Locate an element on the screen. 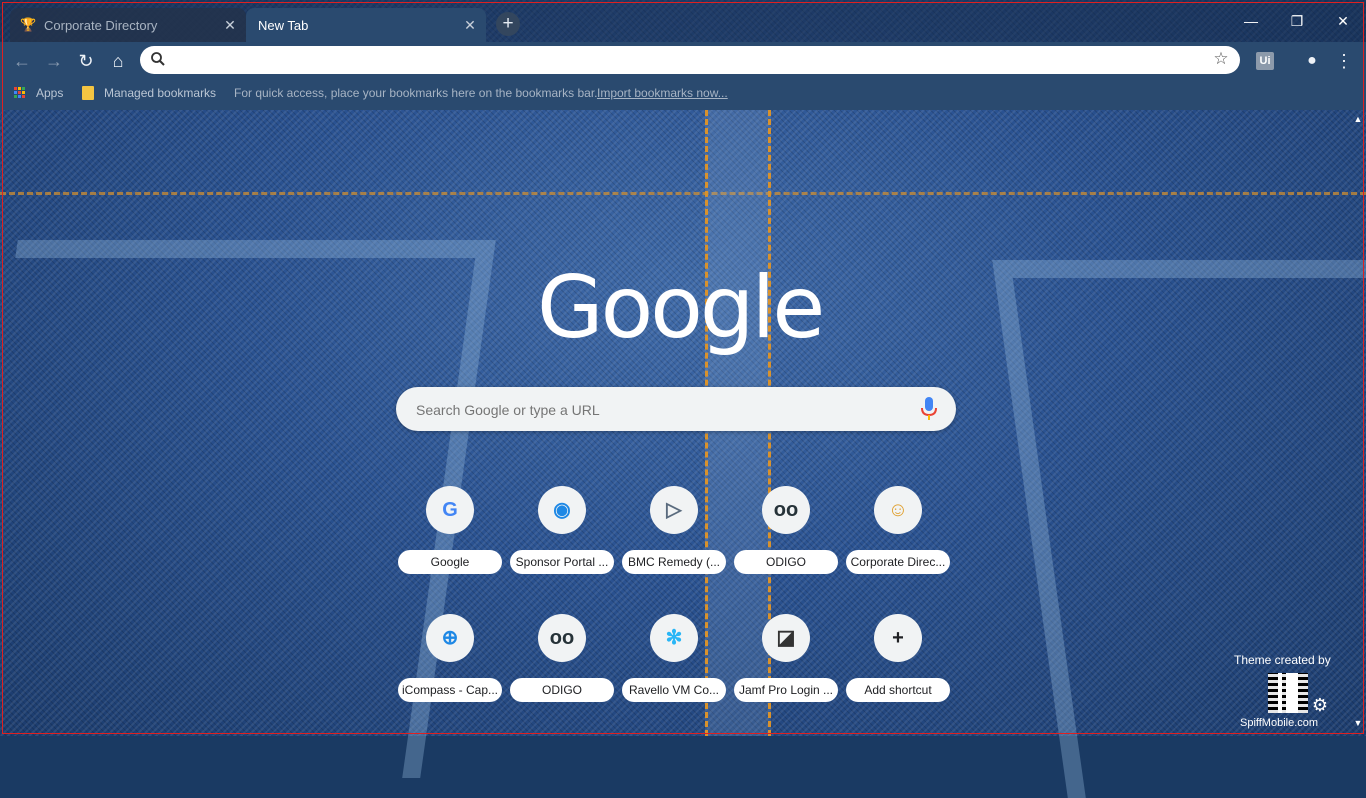 This screenshot has width=1366, height=798. corporate-directory-icon: 🏆 is located at coordinates (28, 24).